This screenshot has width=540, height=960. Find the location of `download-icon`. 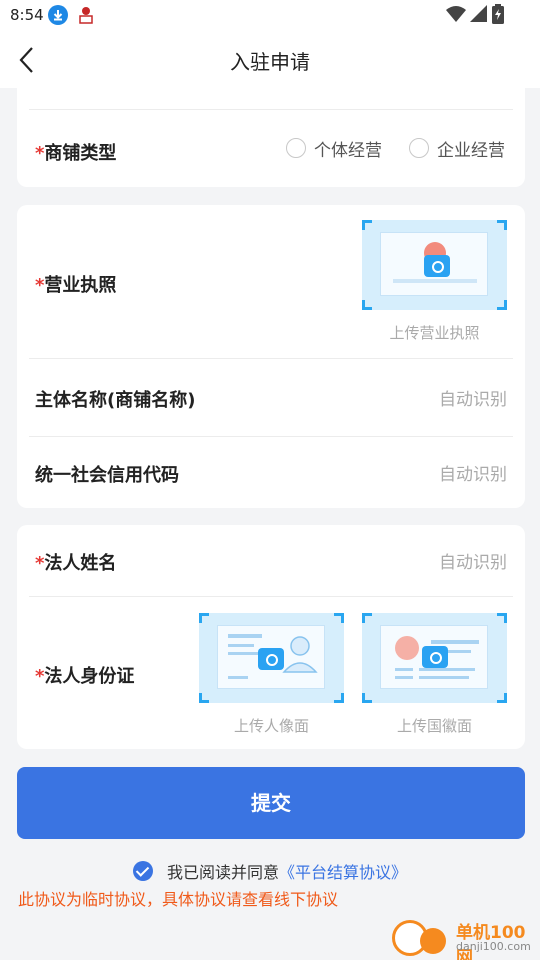

download-icon is located at coordinates (58, 15).